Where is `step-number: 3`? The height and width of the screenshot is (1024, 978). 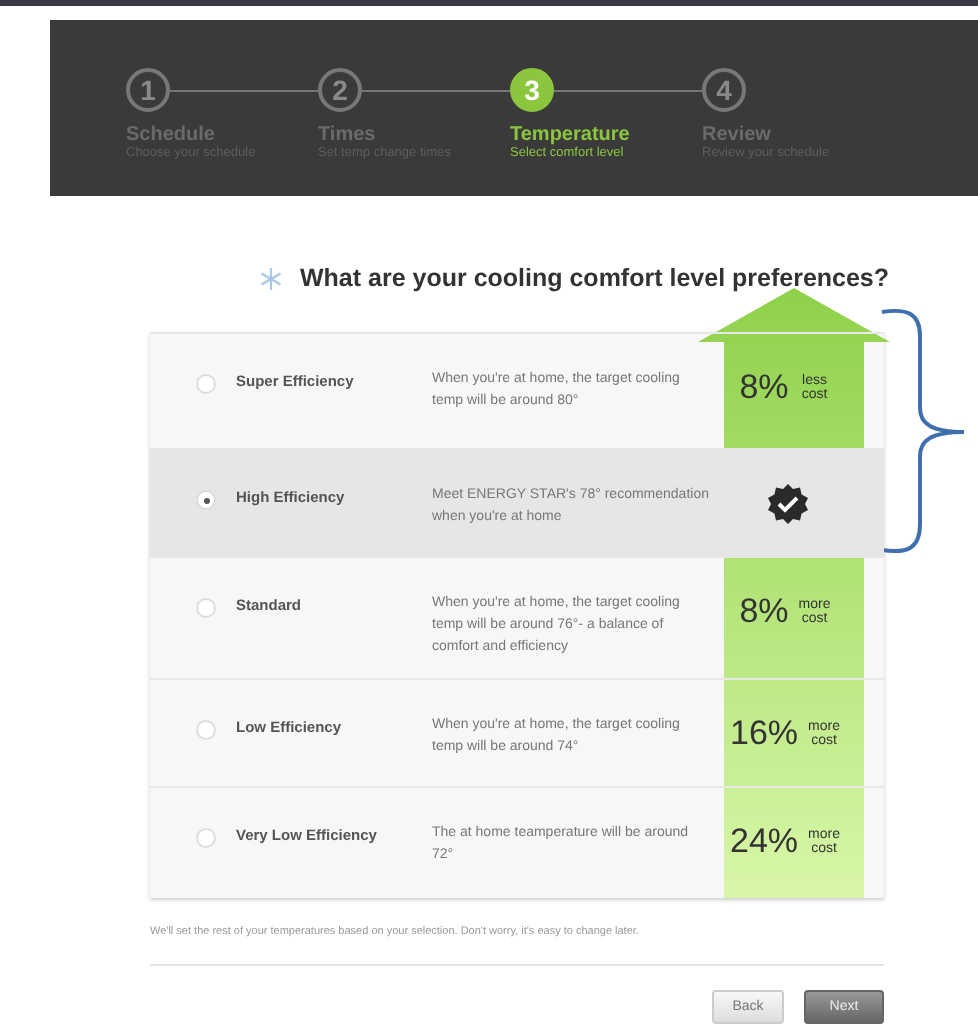
step-number: 3 is located at coordinates (532, 90).